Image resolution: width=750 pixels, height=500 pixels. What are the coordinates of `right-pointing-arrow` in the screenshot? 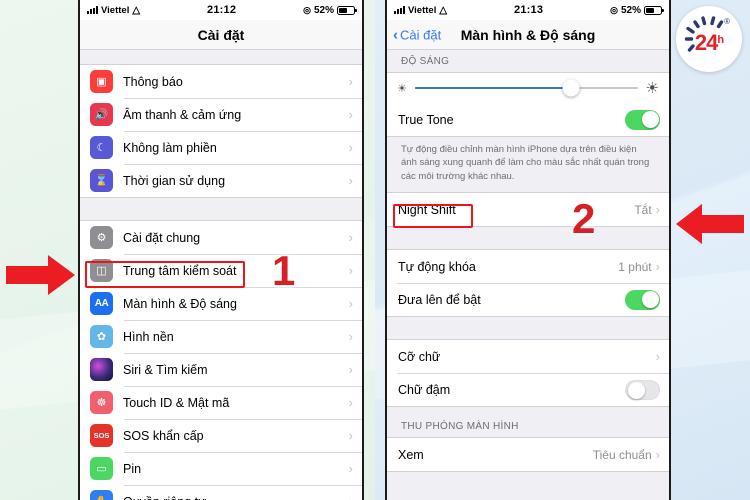 It's located at (40, 275).